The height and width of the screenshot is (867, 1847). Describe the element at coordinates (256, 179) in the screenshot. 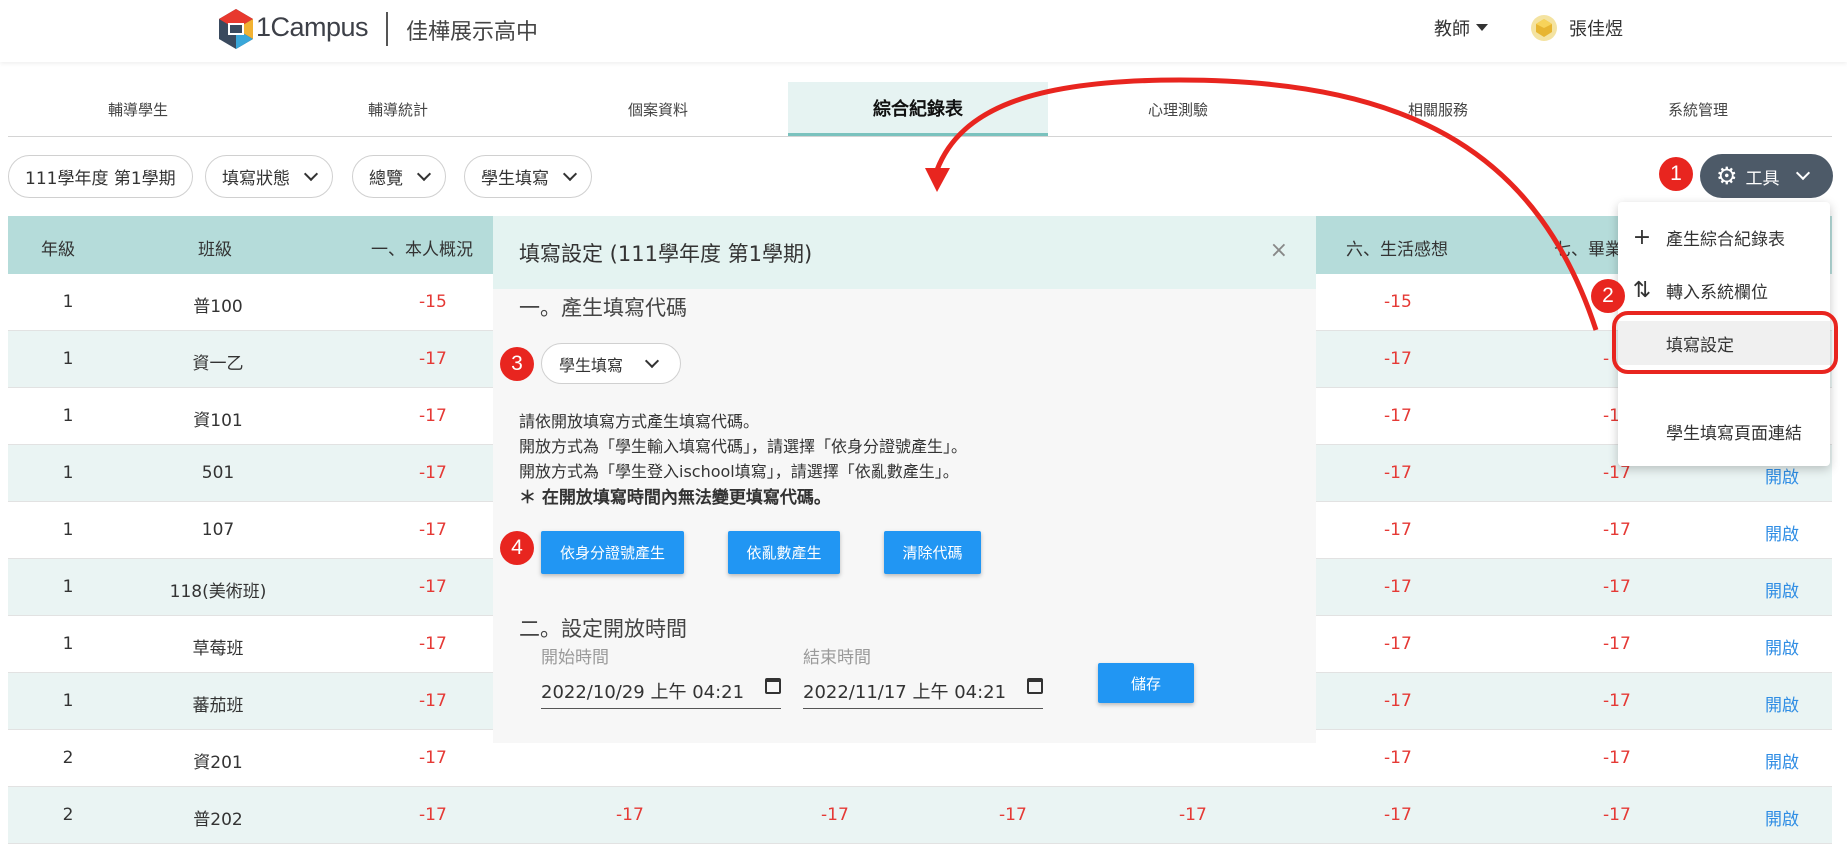

I see `status-label: 填寫狀態` at that location.